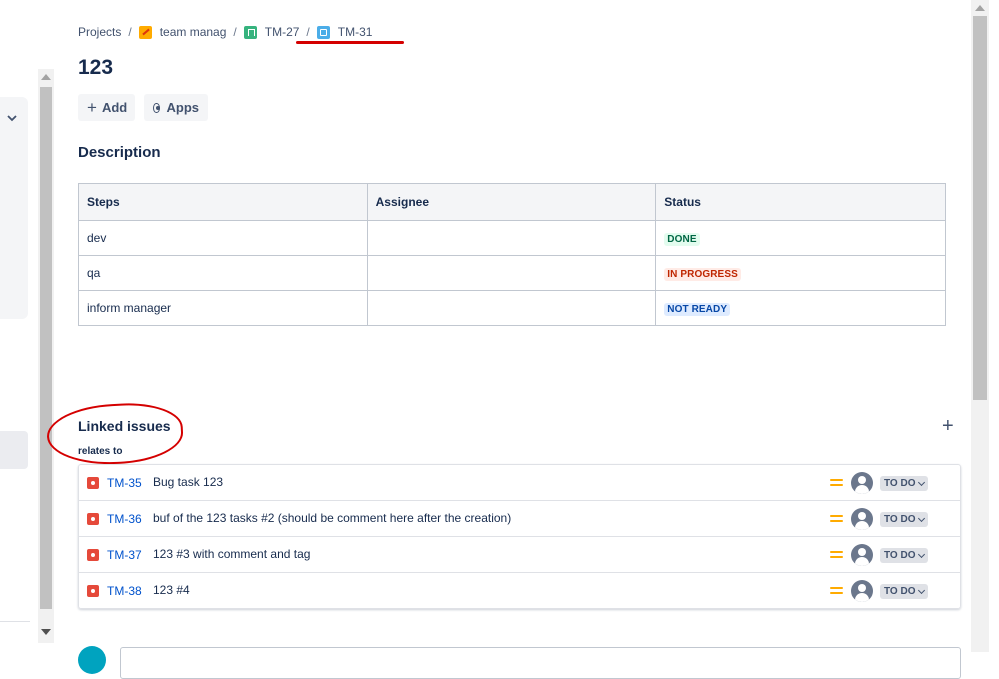 The height and width of the screenshot is (679, 999). I want to click on page-scrollbar, so click(980, 326).